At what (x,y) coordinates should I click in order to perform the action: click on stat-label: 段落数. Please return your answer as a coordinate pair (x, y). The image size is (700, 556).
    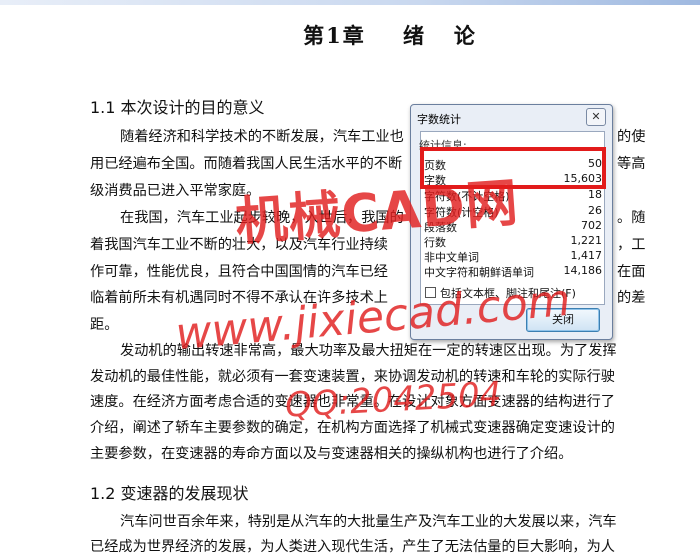
    Looking at the image, I should click on (440, 227).